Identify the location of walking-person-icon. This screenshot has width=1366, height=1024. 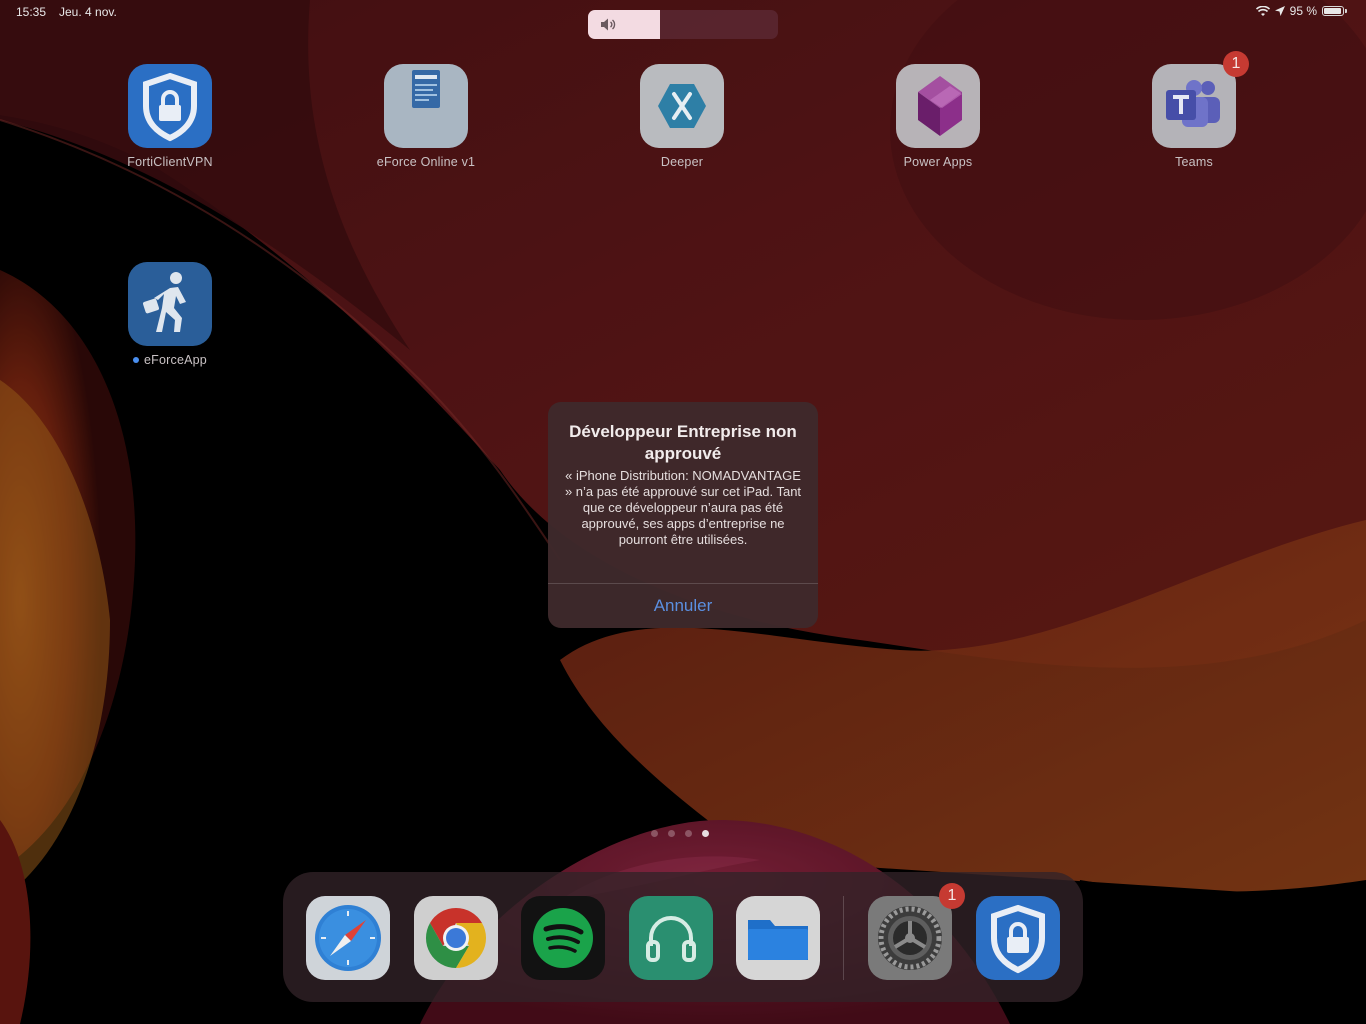
(170, 304).